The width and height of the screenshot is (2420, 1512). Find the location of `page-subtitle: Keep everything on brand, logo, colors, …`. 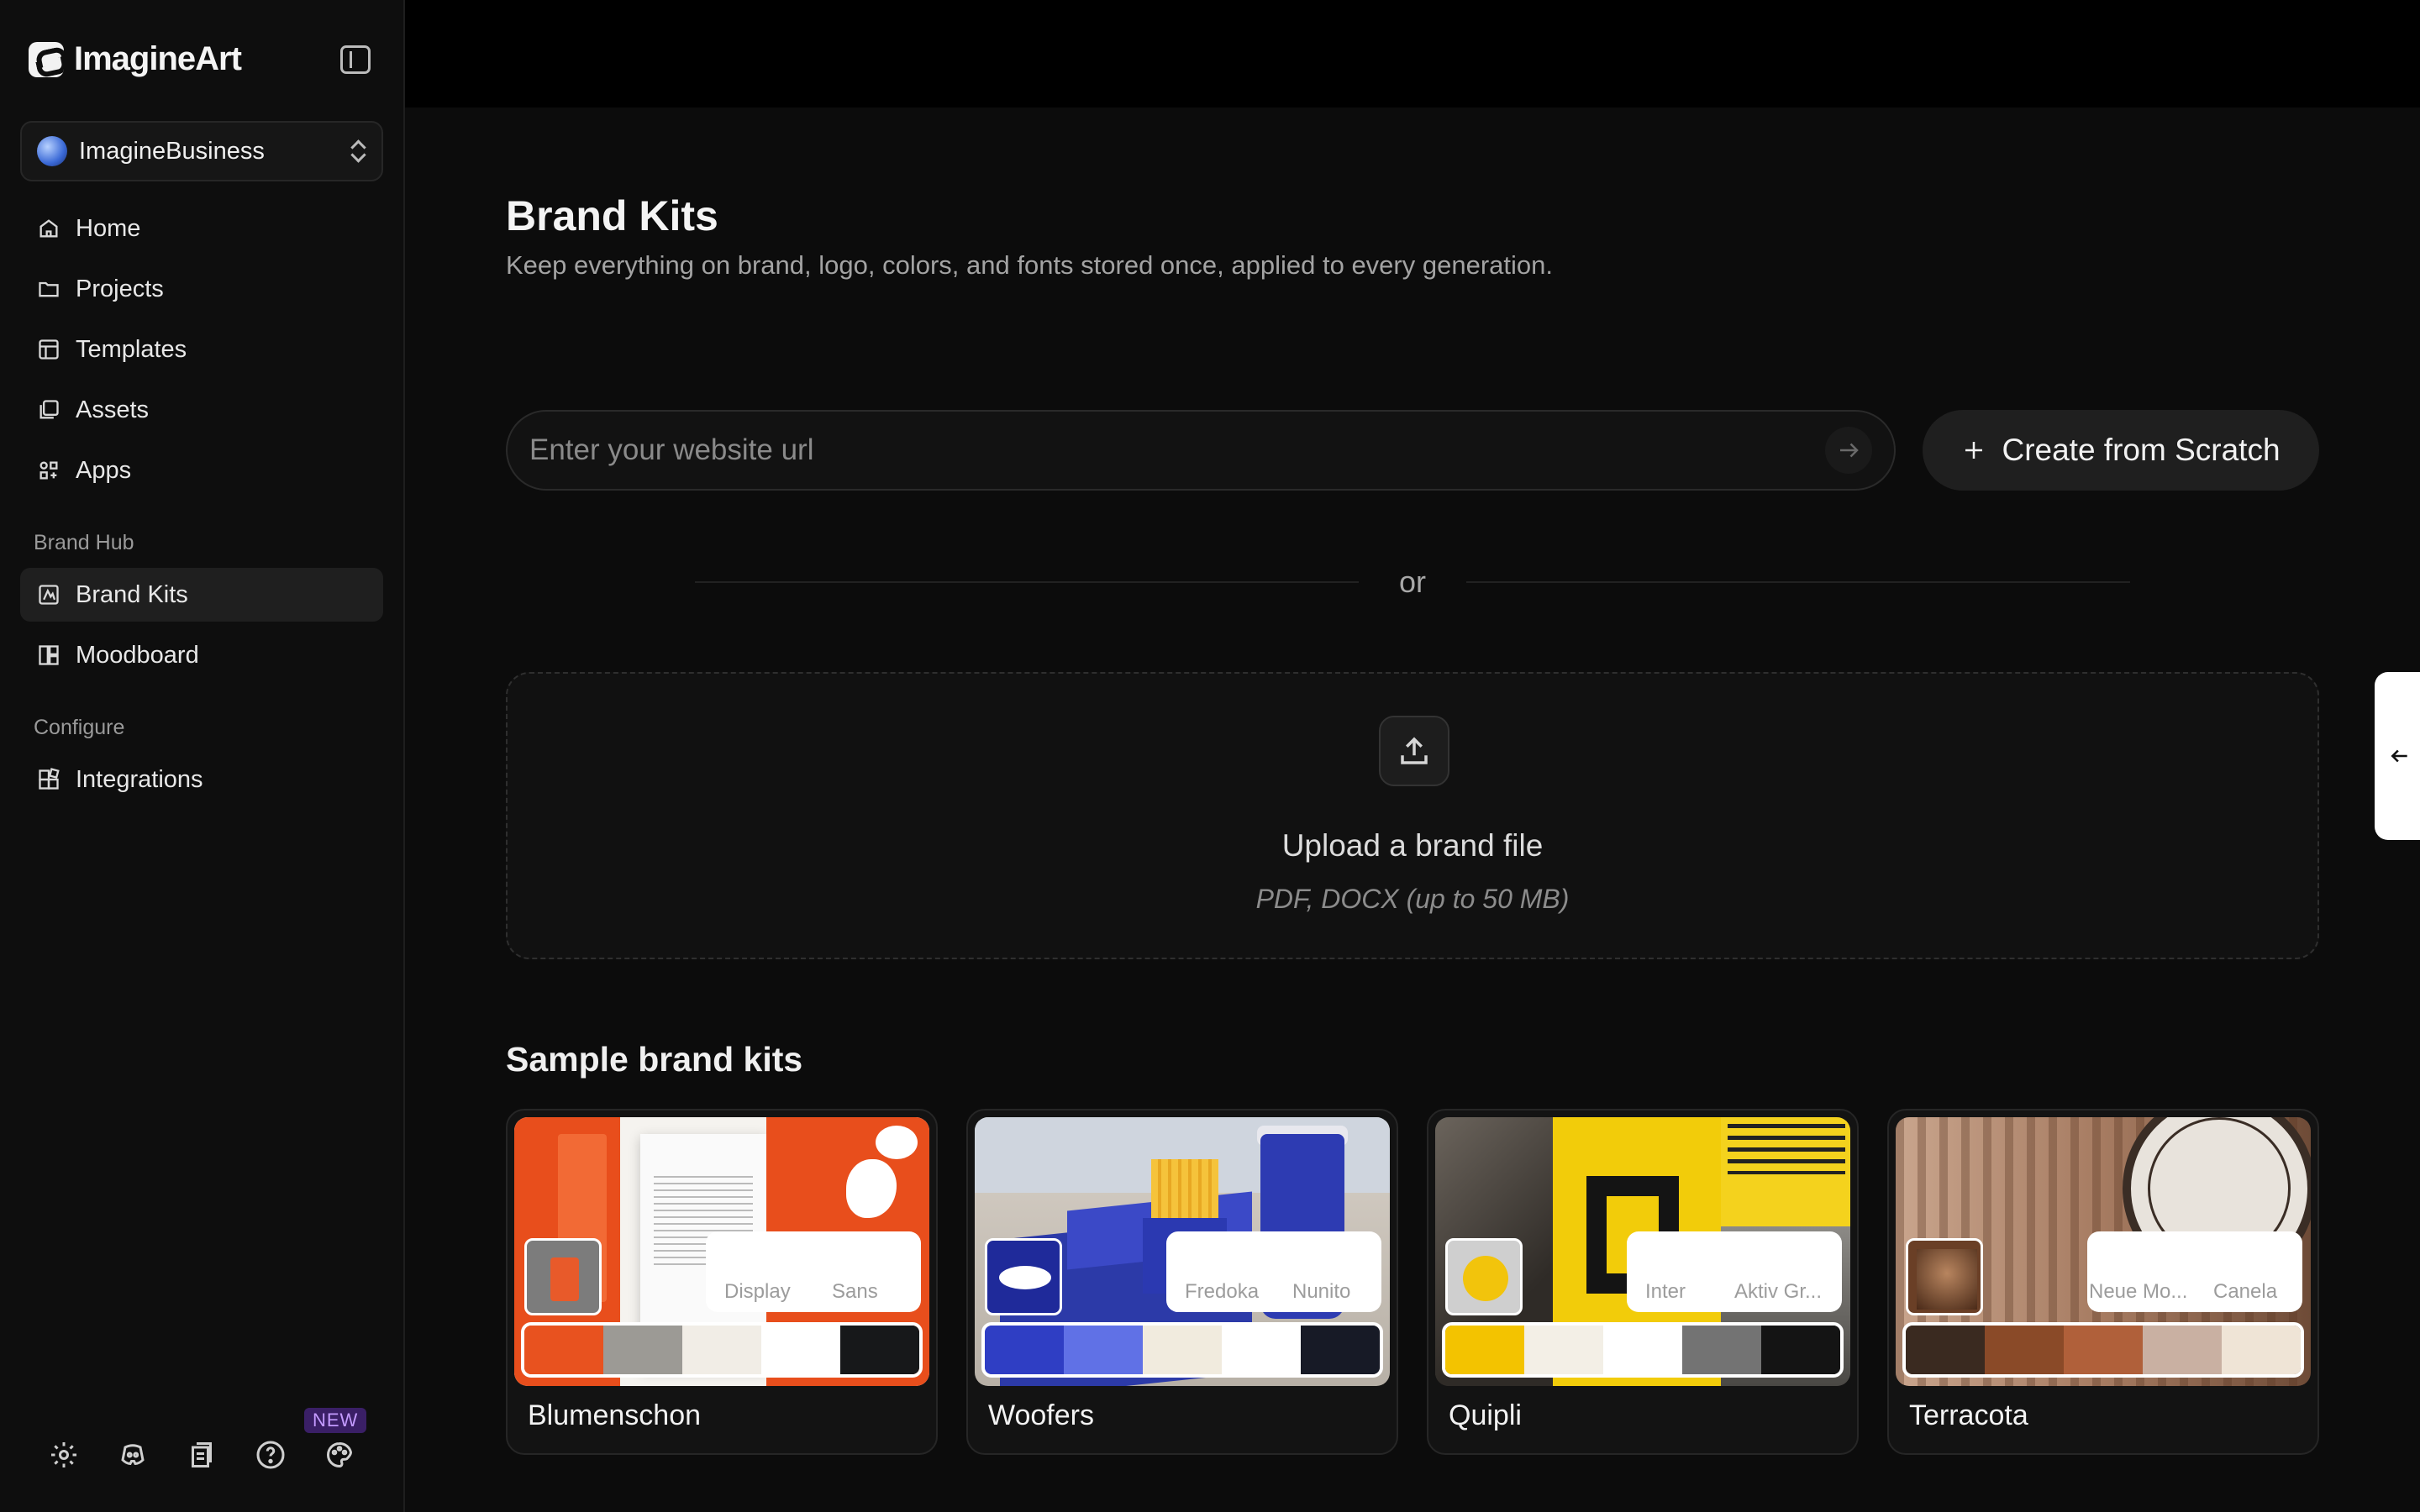

page-subtitle: Keep everything on brand, logo, colors, … is located at coordinates (1029, 265).